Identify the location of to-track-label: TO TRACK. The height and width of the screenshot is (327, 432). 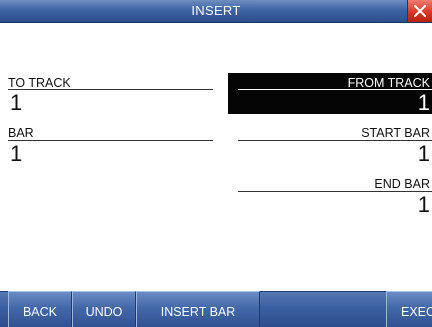
(39, 83).